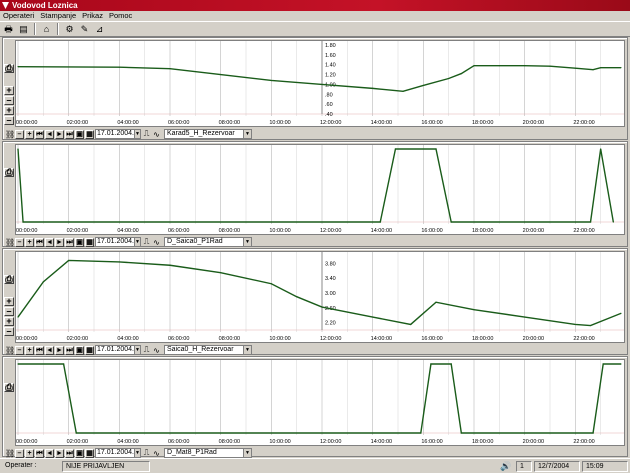  I want to click on tag-select: Saica0_H_Rezervoar ▼, so click(208, 350).